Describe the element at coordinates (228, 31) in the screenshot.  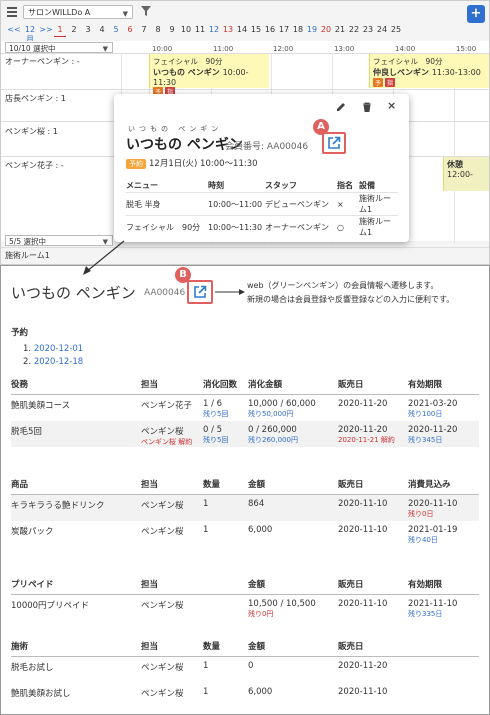
I see `day-13: 13` at that location.